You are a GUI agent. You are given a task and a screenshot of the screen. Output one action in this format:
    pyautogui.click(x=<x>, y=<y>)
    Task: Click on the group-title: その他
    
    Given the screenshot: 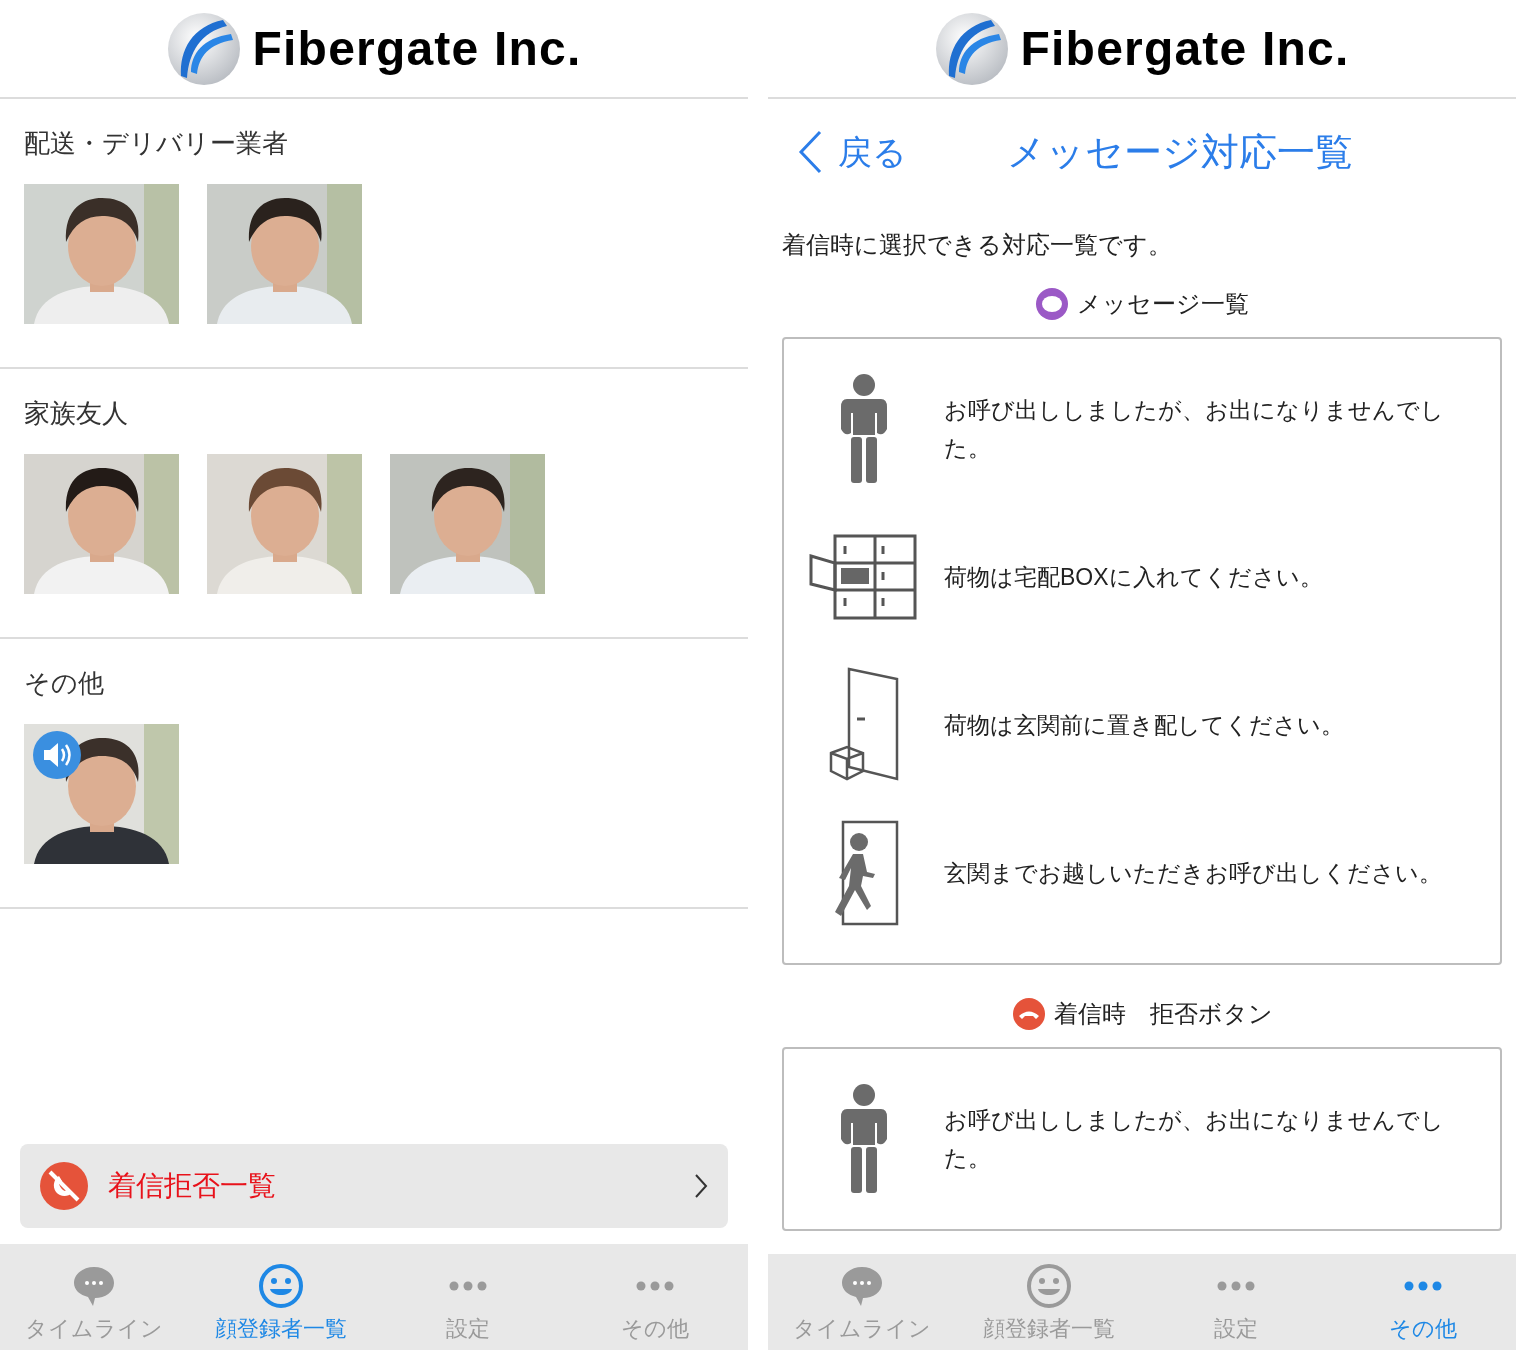 What is the action you would take?
    pyautogui.click(x=64, y=683)
    